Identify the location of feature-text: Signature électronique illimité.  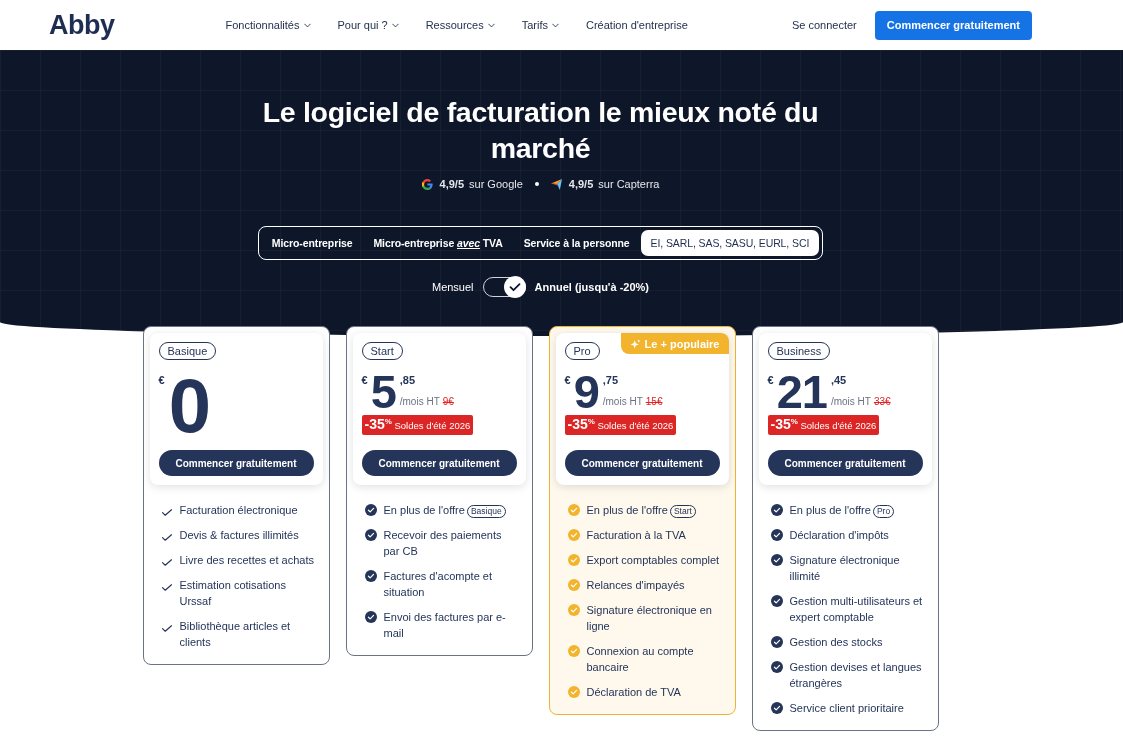
(844, 568).